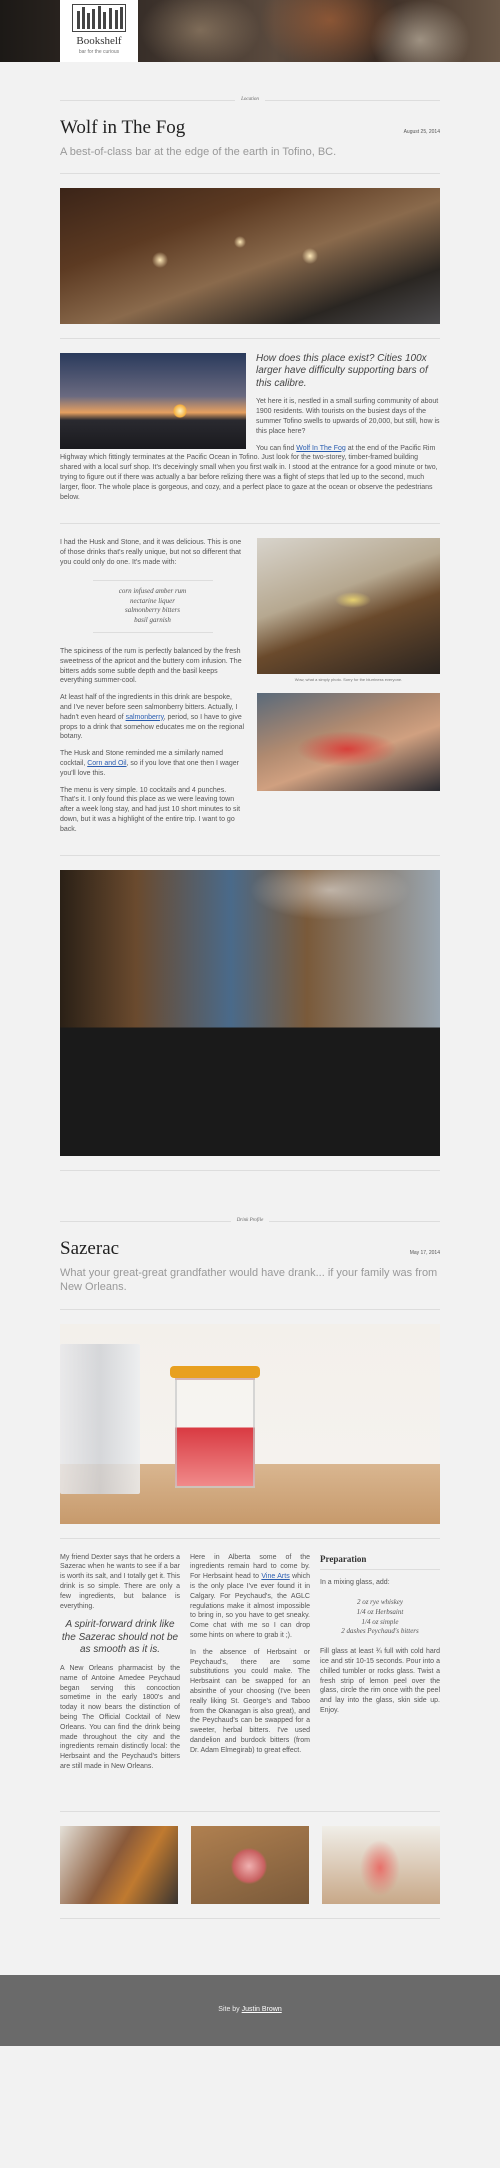 This screenshot has height=2168, width=500. What do you see at coordinates (321, 448) in the screenshot?
I see `wolf-in-the-fog-link: Wolf In The Fog` at bounding box center [321, 448].